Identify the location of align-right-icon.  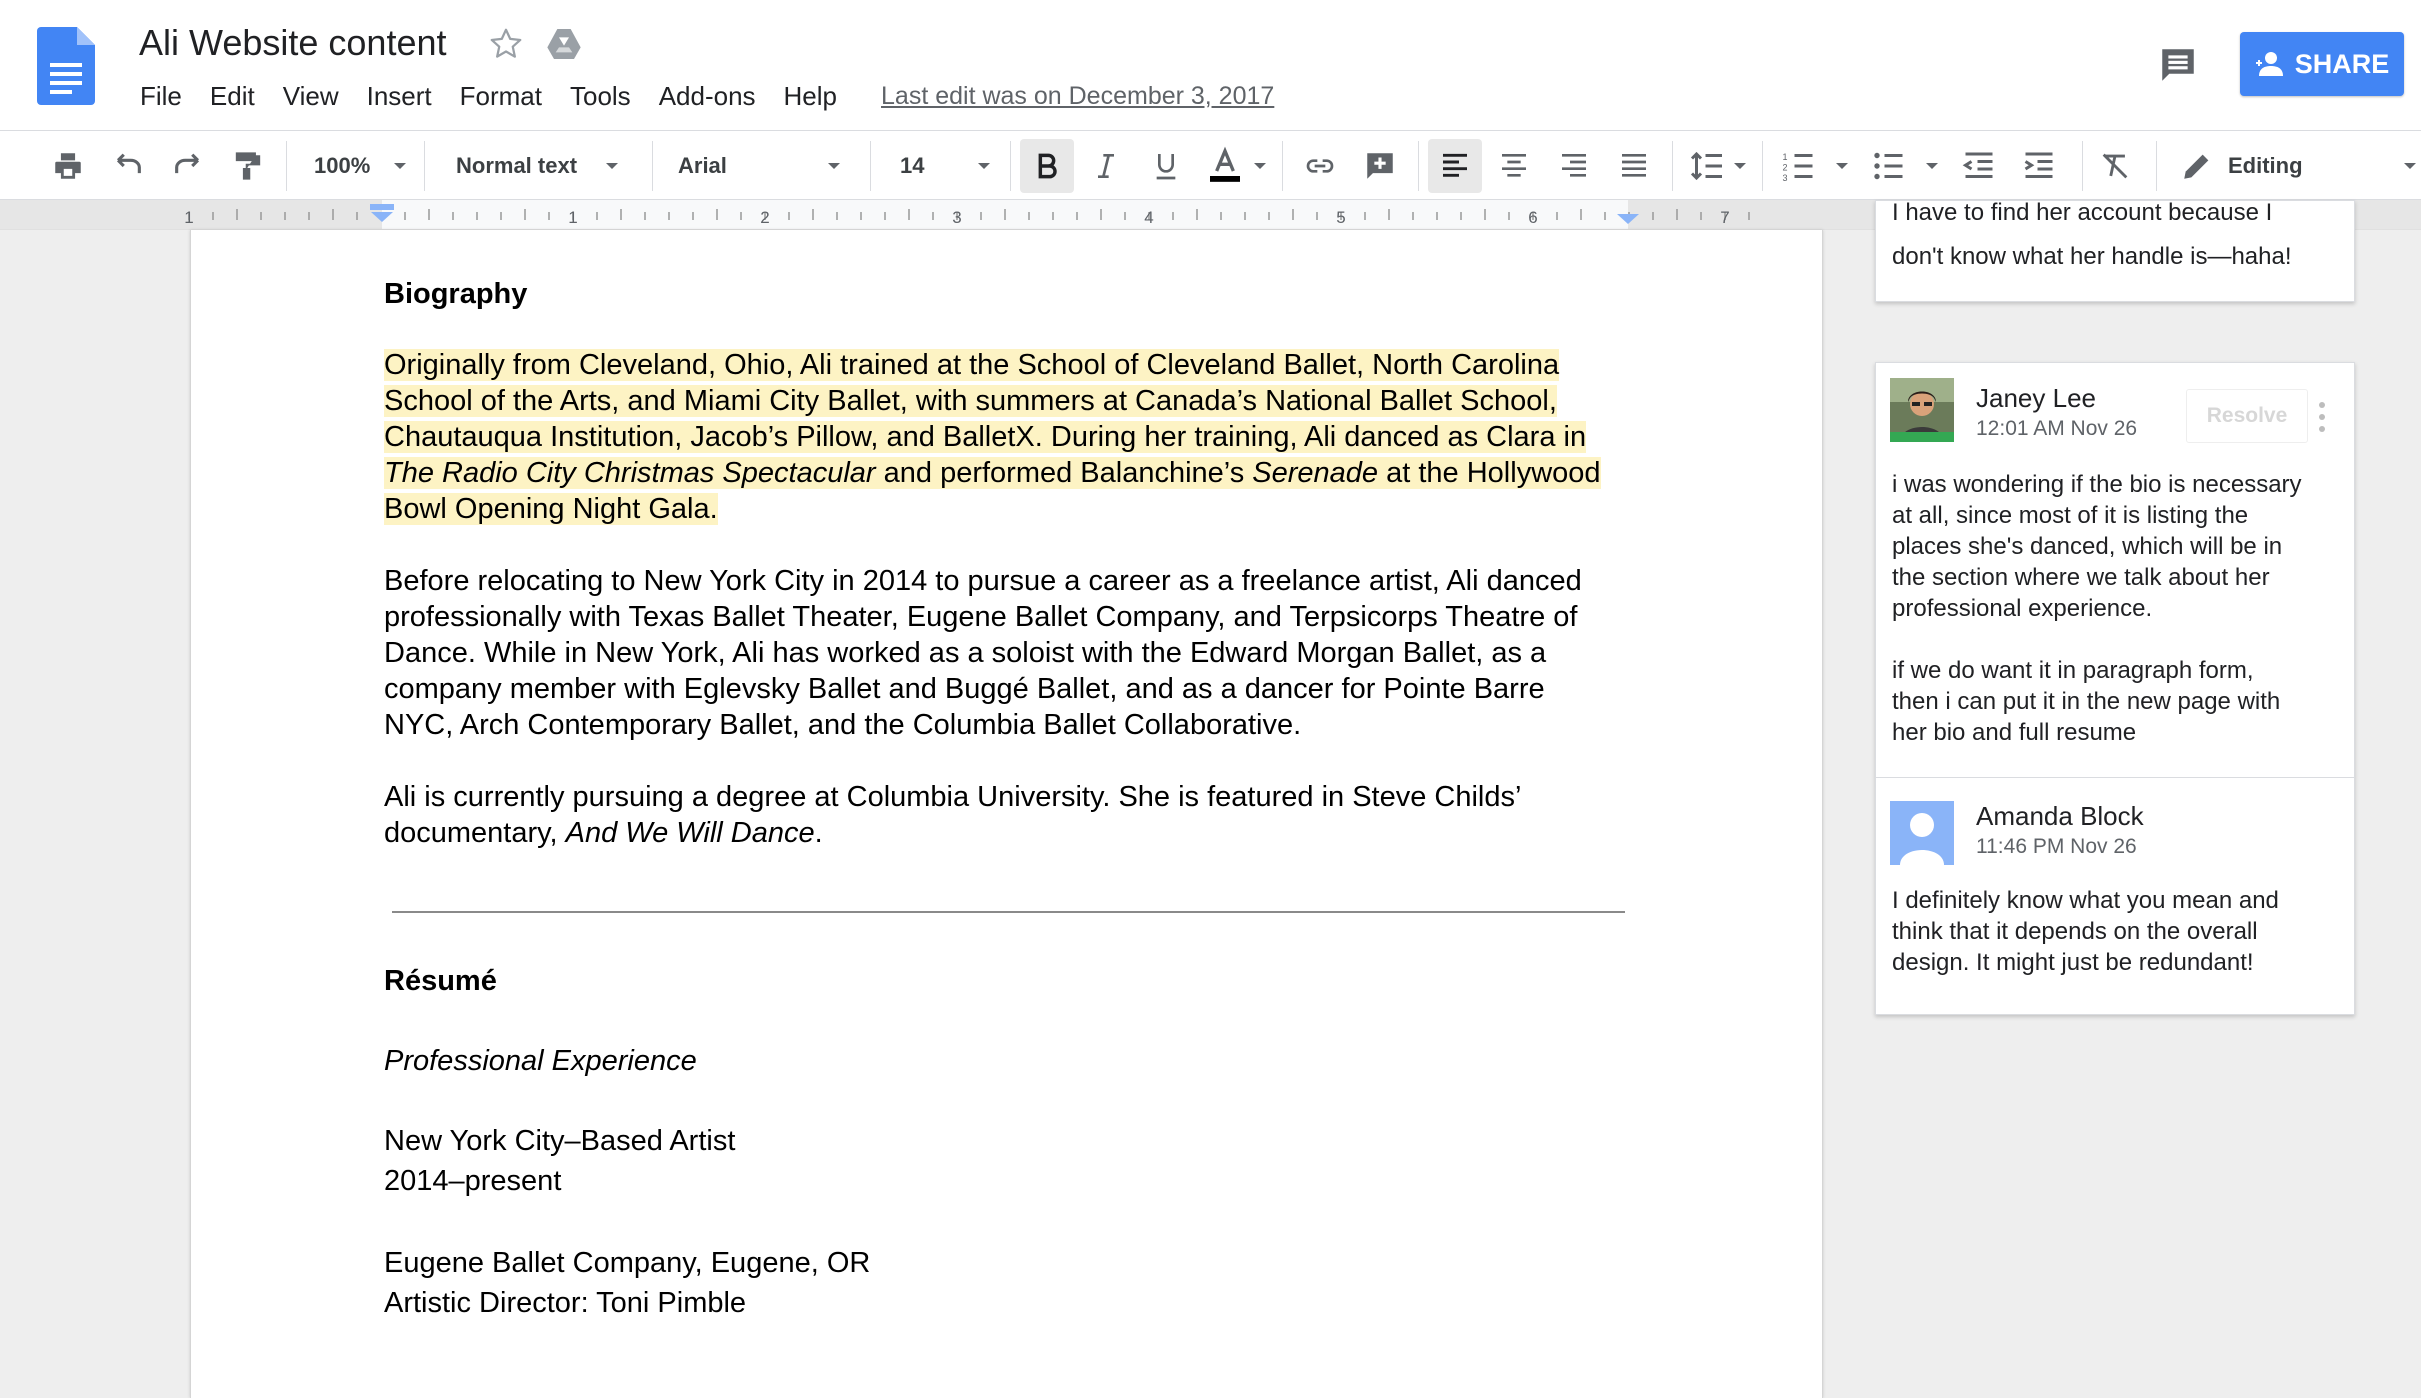
(1574, 165).